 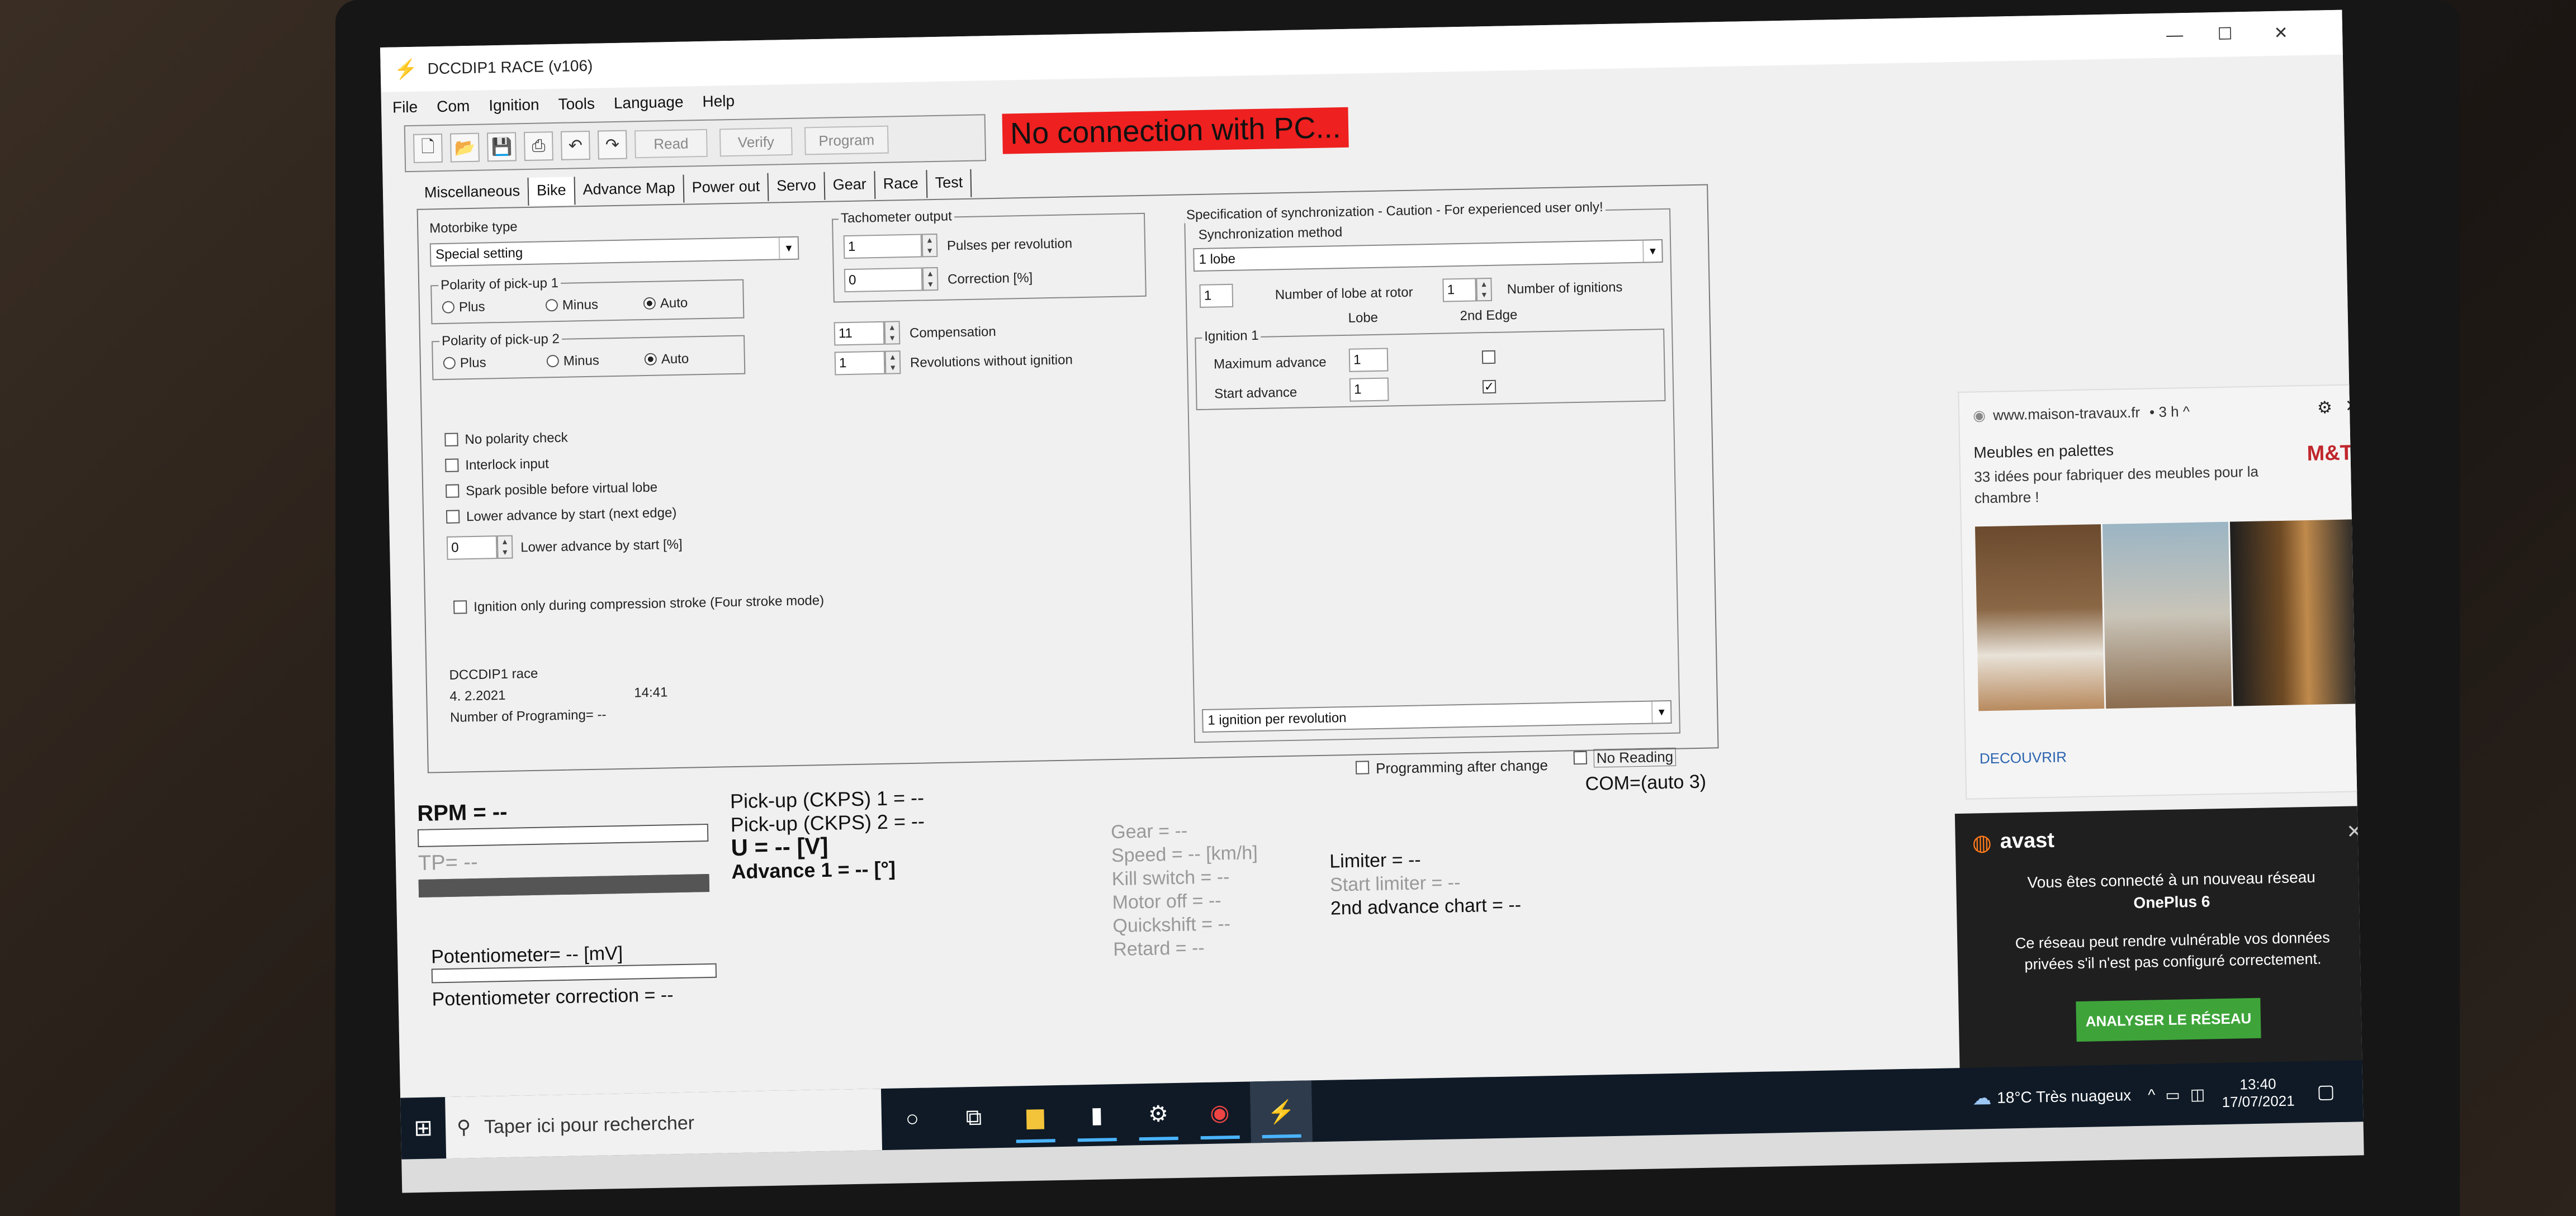 What do you see at coordinates (575, 145) in the screenshot?
I see `undo-icon: ↶` at bounding box center [575, 145].